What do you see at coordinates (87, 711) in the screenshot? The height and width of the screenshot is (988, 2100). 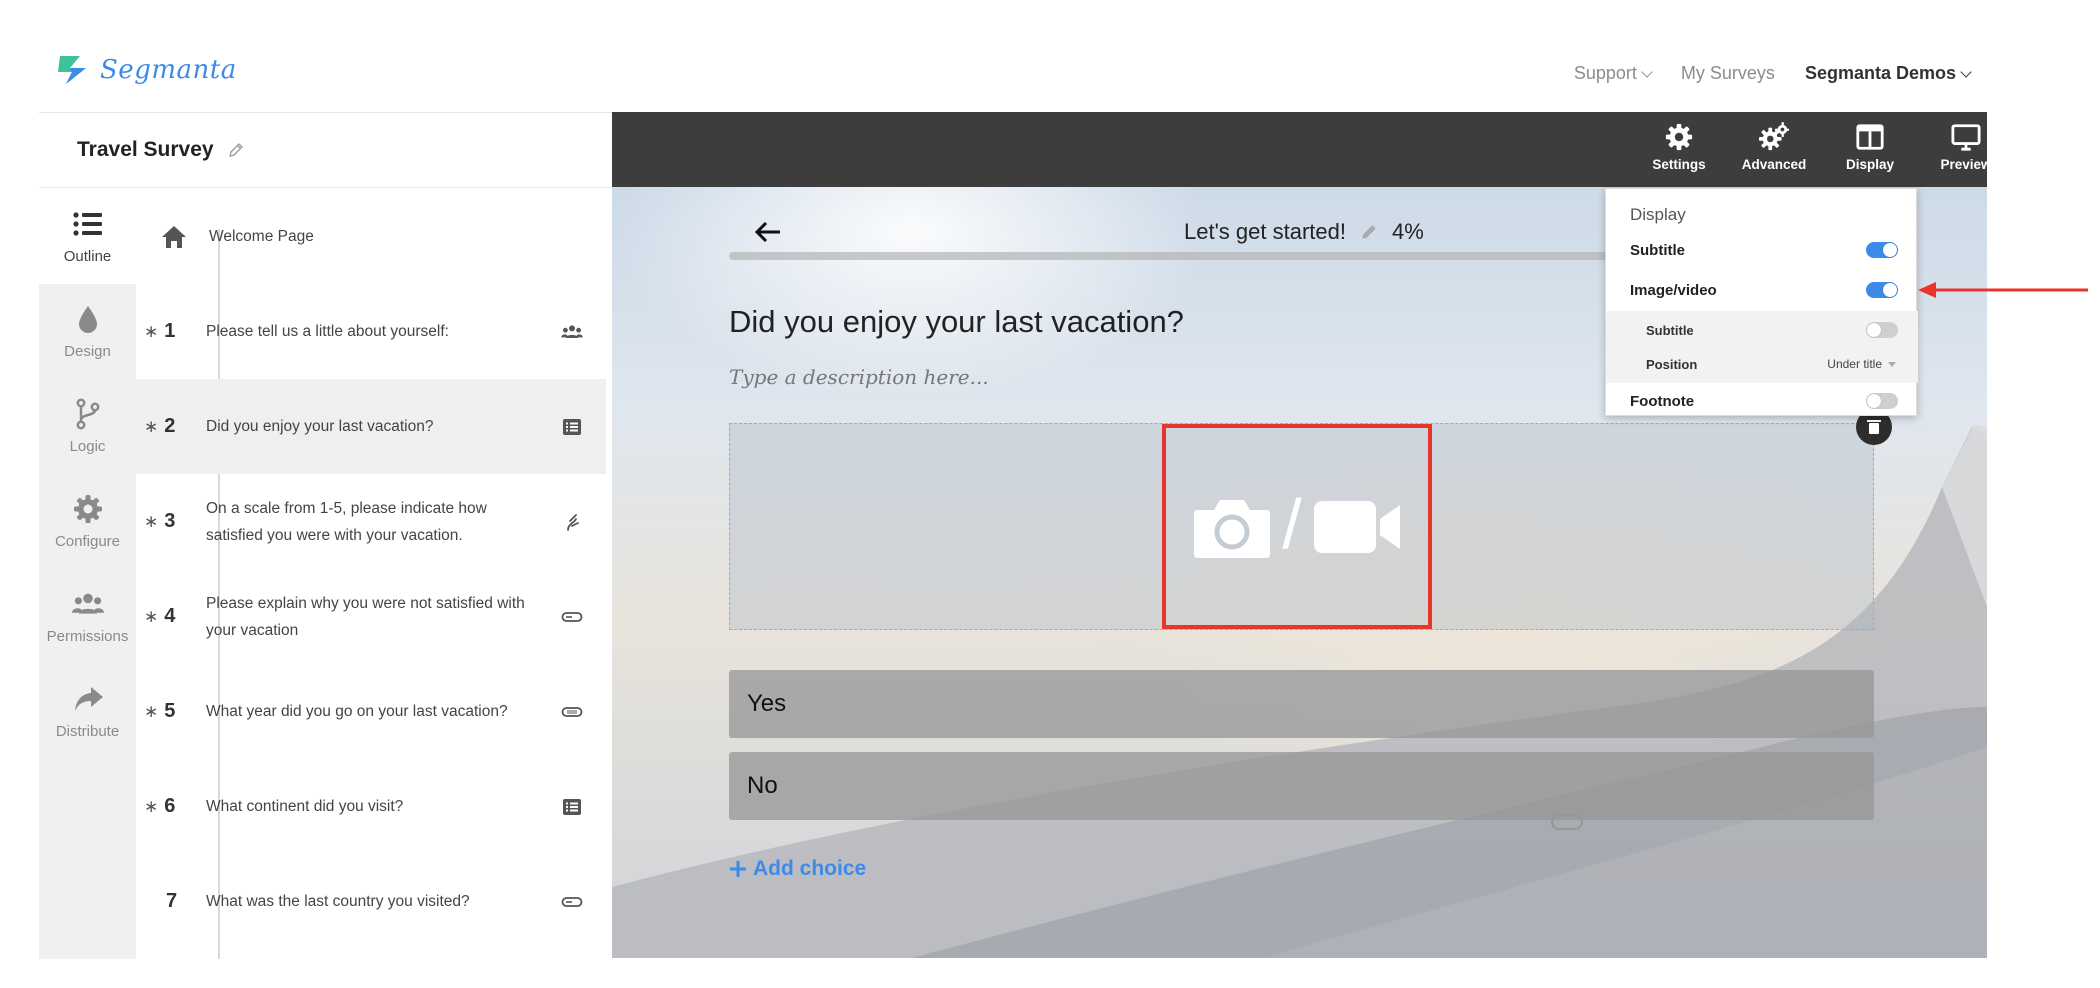 I see `rail-item-distribute: Distribute` at bounding box center [87, 711].